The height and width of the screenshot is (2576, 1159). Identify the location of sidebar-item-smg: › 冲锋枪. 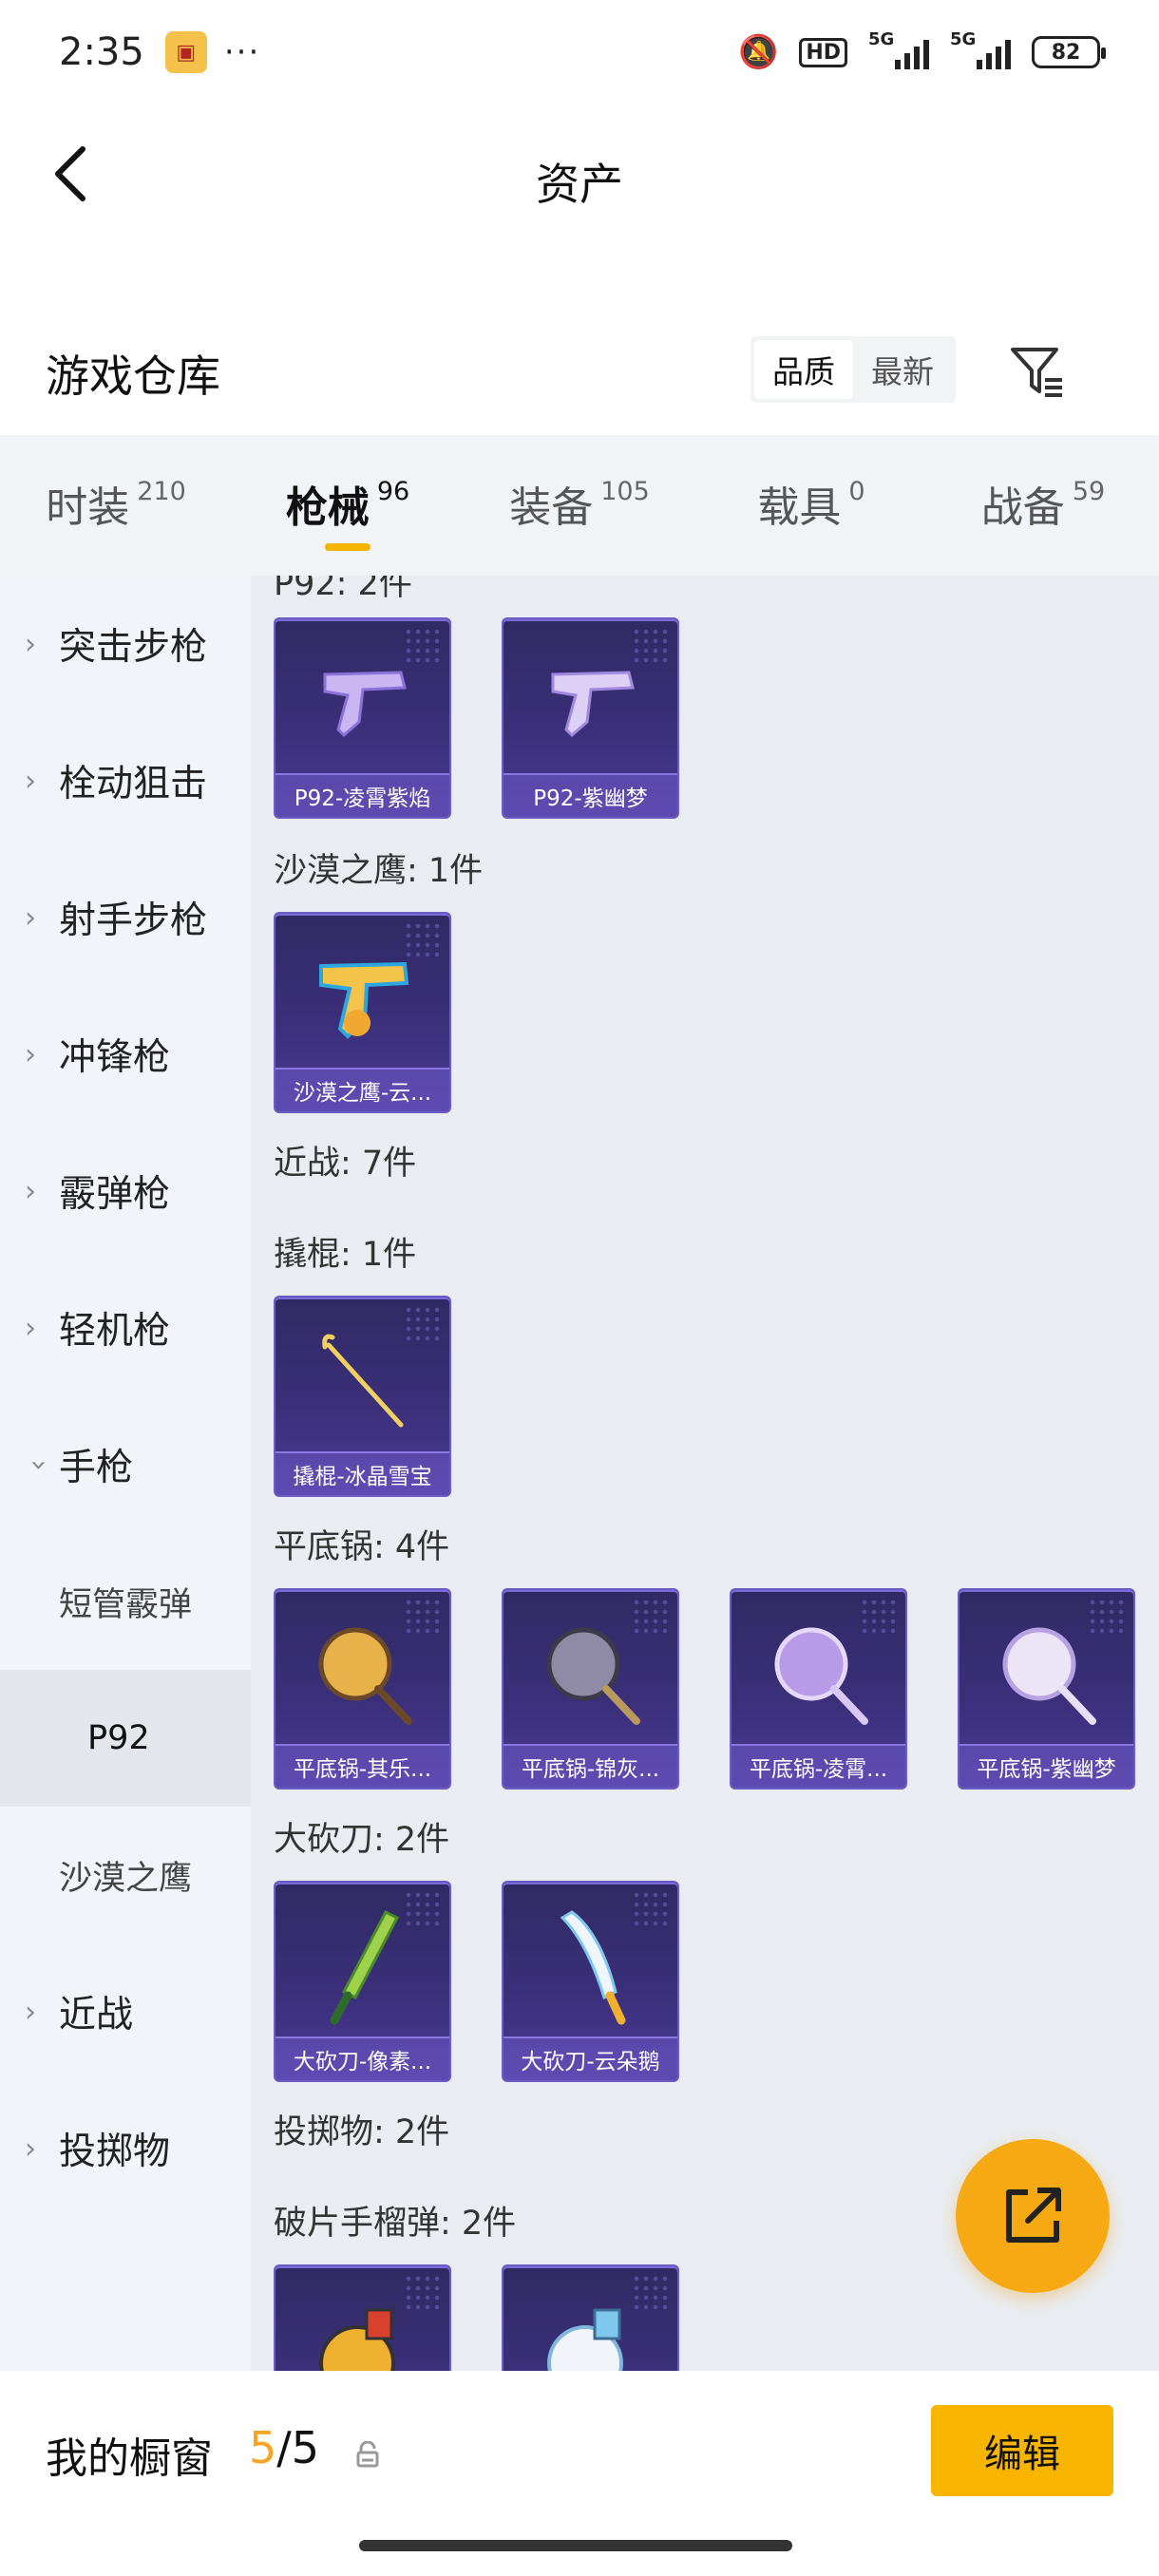
(125, 1054).